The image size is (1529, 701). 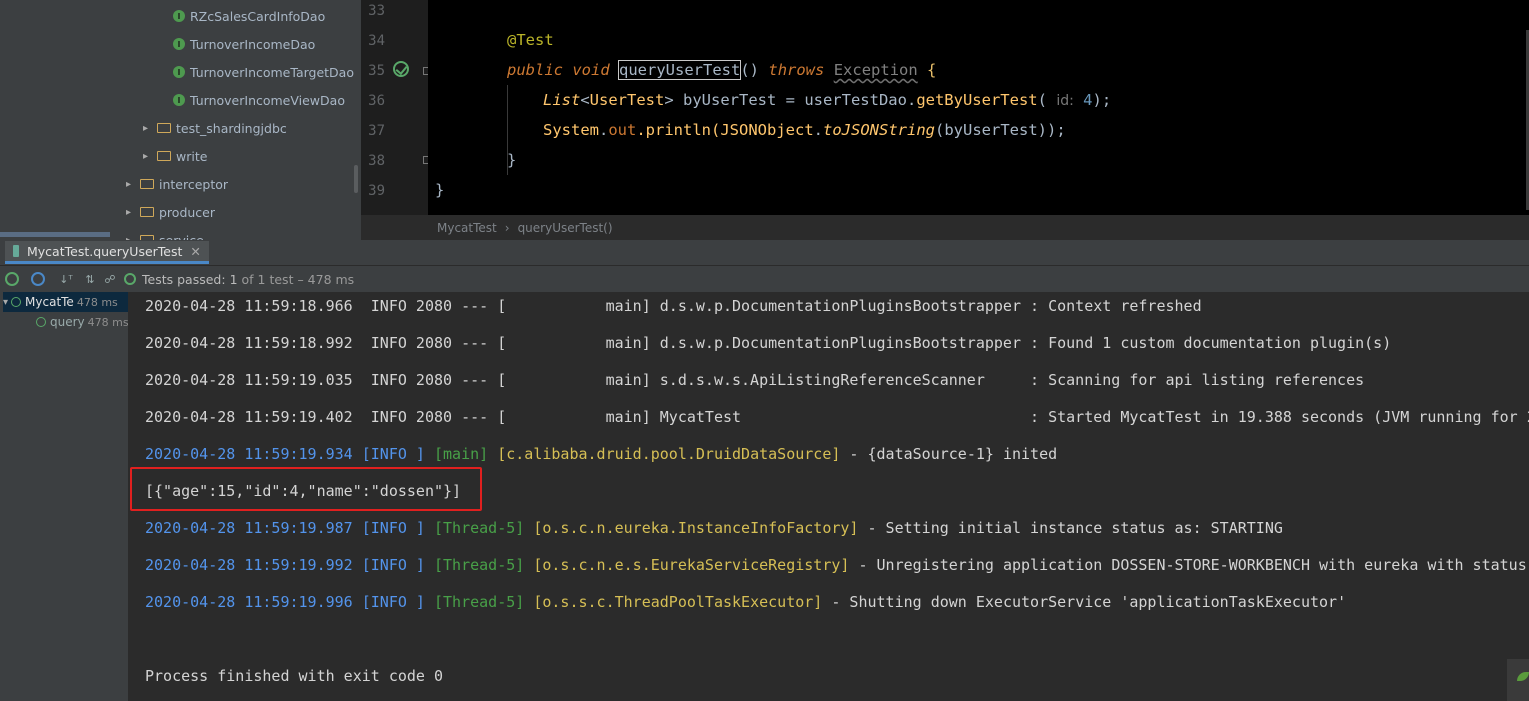 What do you see at coordinates (41, 322) in the screenshot?
I see `passed-icon` at bounding box center [41, 322].